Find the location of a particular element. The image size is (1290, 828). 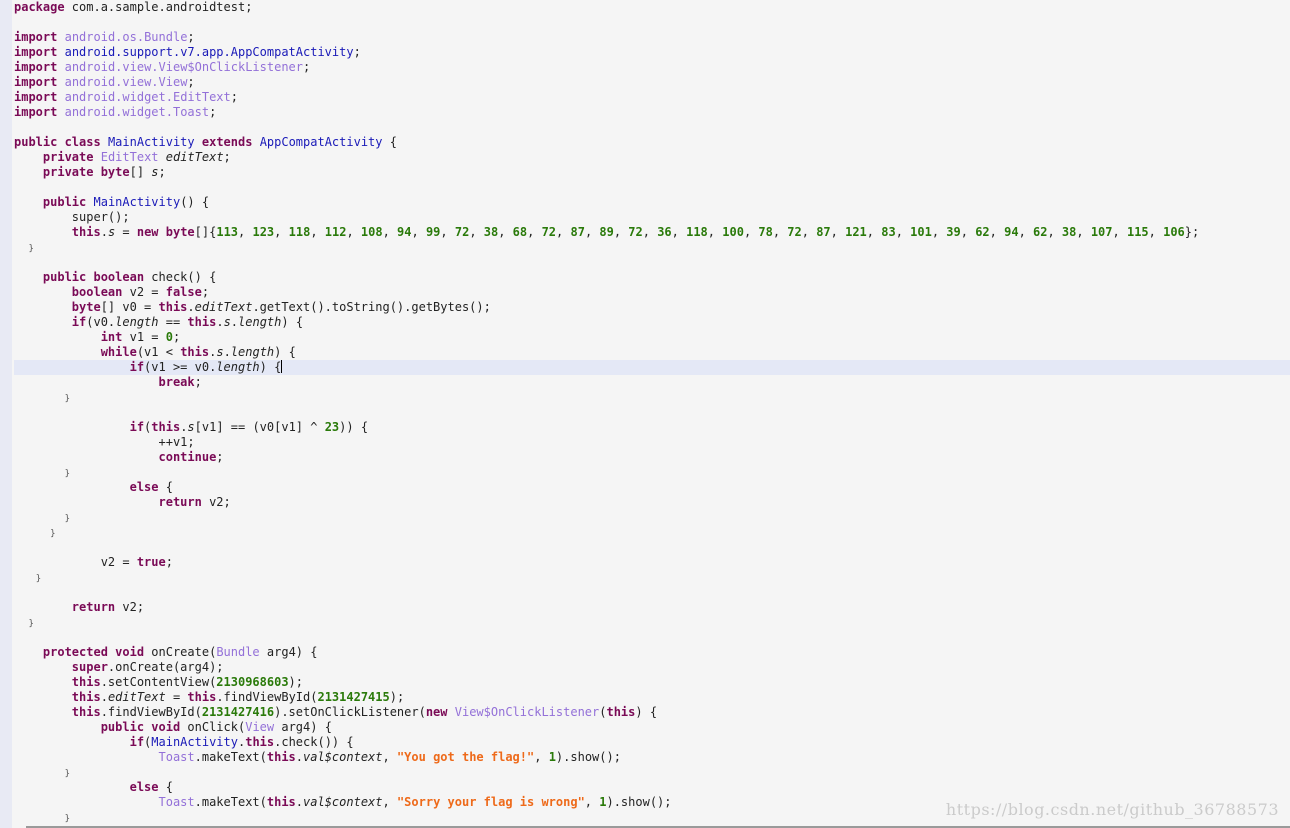

code-line: import android.view.View; is located at coordinates (652, 82).